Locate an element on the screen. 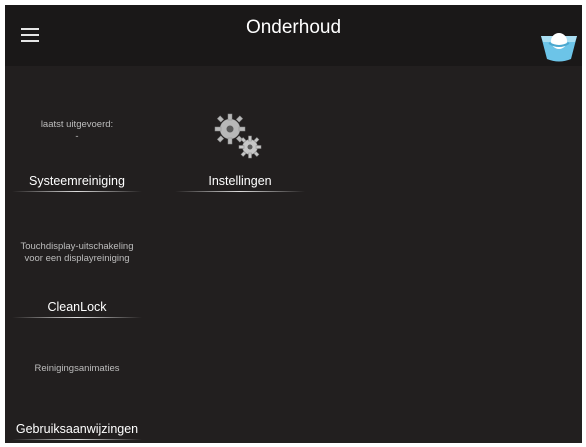  header-bar: Onderhoud is located at coordinates (293, 35).